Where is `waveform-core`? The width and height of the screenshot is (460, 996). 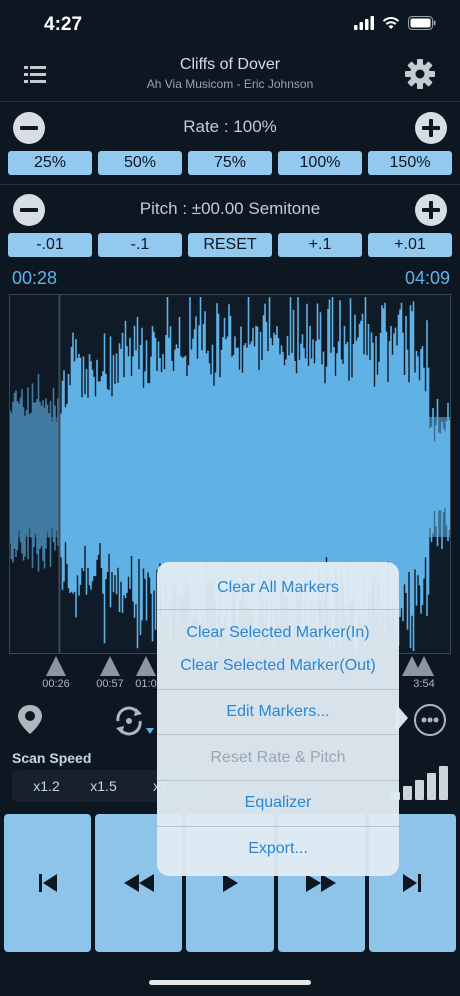 waveform-core is located at coordinates (230, 477).